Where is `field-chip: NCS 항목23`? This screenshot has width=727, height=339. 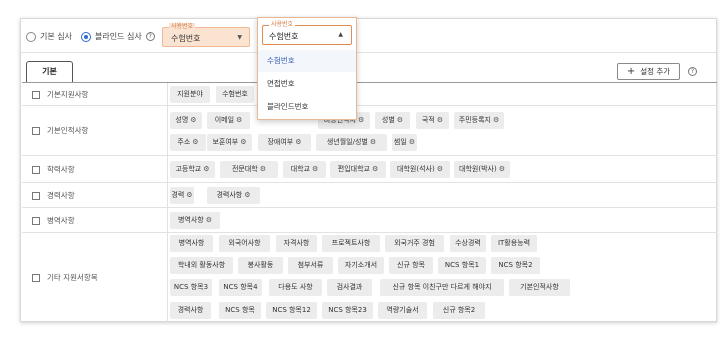 field-chip: NCS 항목23 is located at coordinates (347, 310).